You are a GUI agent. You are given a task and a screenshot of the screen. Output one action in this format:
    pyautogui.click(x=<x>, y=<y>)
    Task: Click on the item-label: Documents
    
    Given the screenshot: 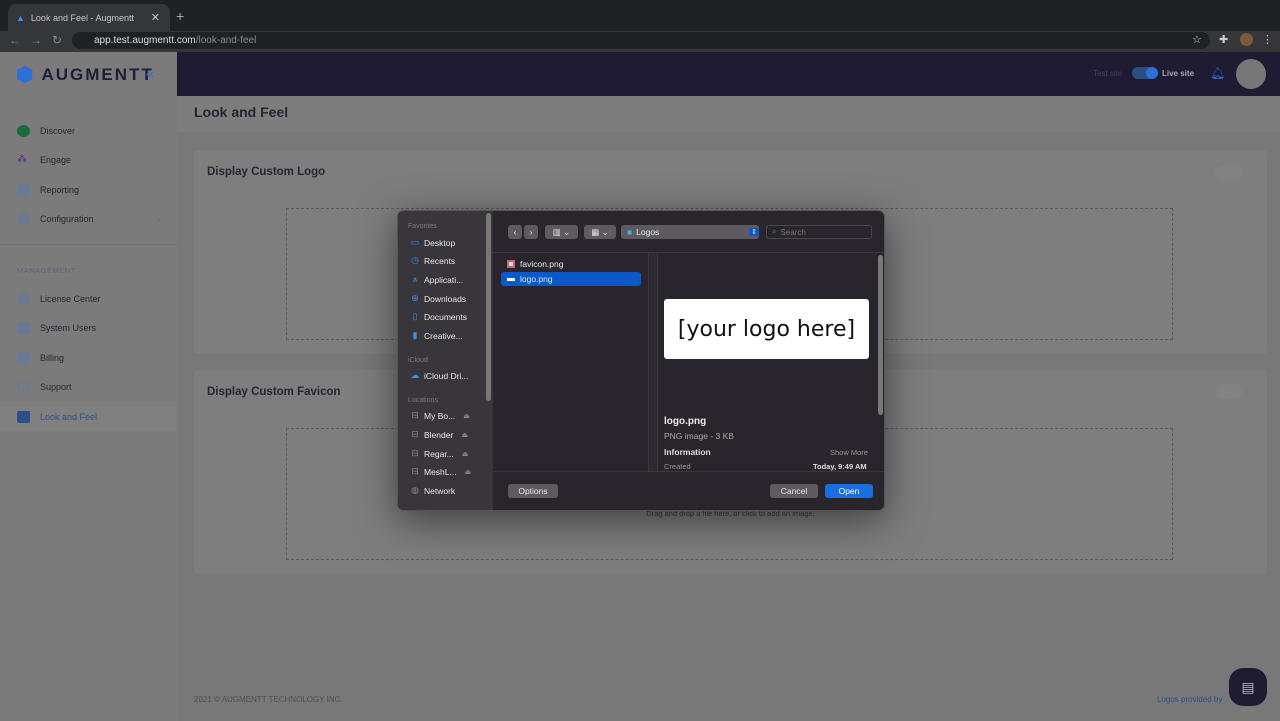 What is the action you would take?
    pyautogui.click(x=445, y=316)
    